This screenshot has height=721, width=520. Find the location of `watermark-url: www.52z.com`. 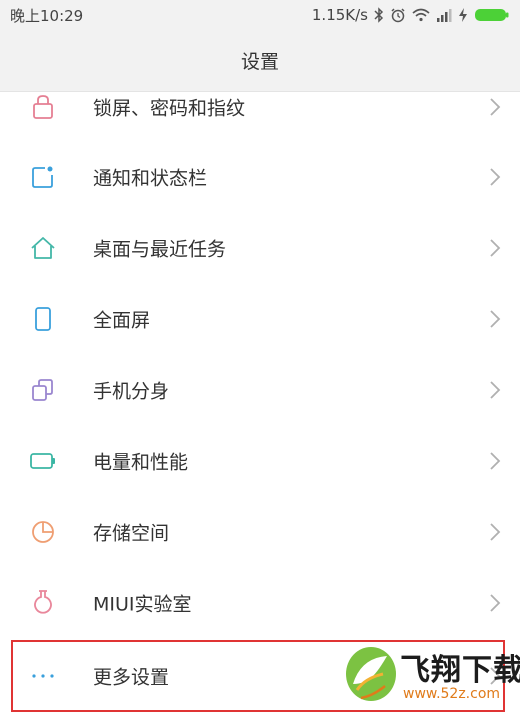

watermark-url: www.52z.com is located at coordinates (452, 694).